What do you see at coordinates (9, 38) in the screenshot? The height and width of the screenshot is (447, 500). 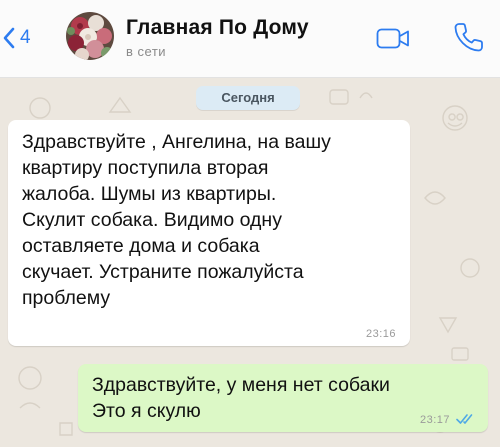 I see `chevron-left-icon` at bounding box center [9, 38].